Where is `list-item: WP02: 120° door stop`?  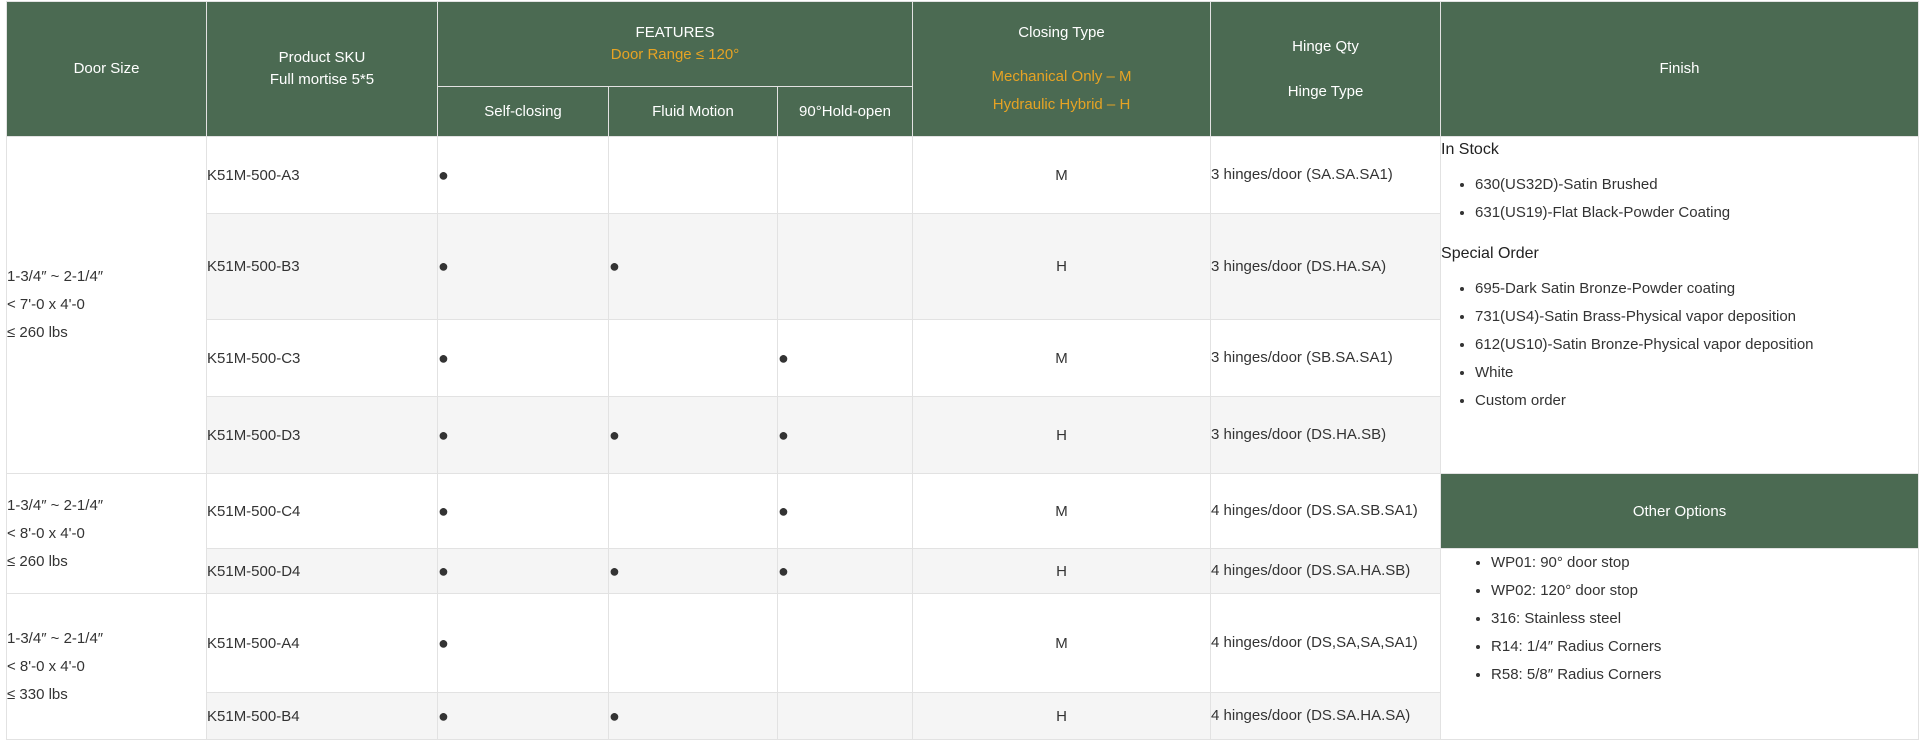 list-item: WP02: 120° door stop is located at coordinates (1704, 591).